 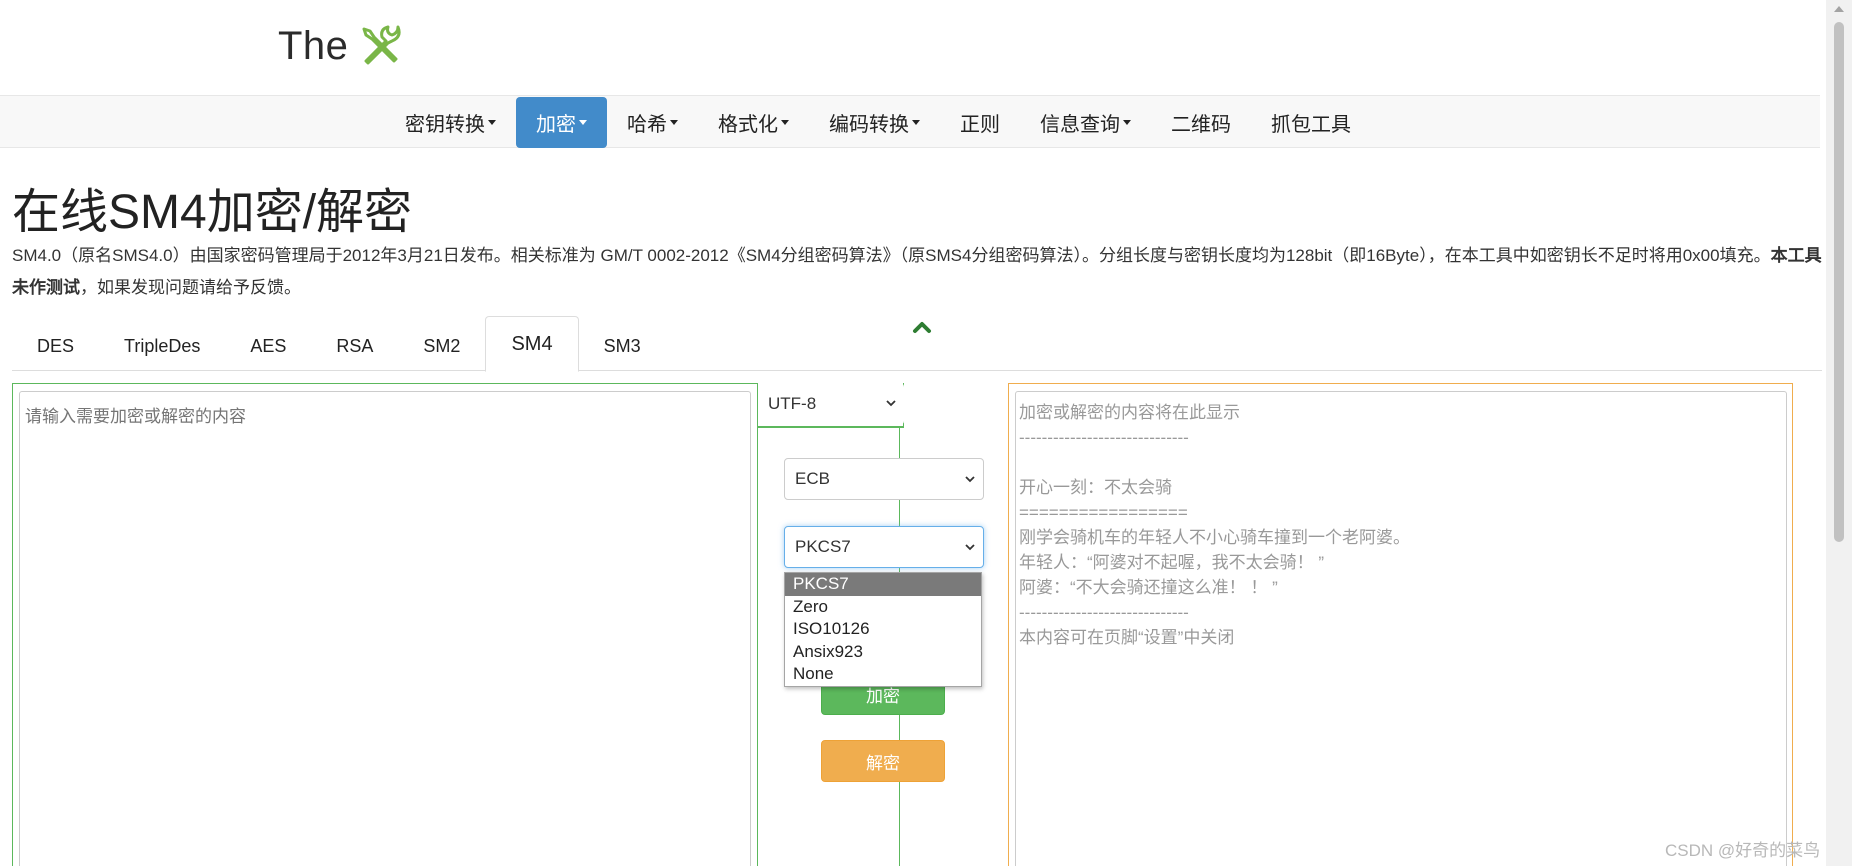 I want to click on padding-value: PKCS7, so click(x=823, y=546).